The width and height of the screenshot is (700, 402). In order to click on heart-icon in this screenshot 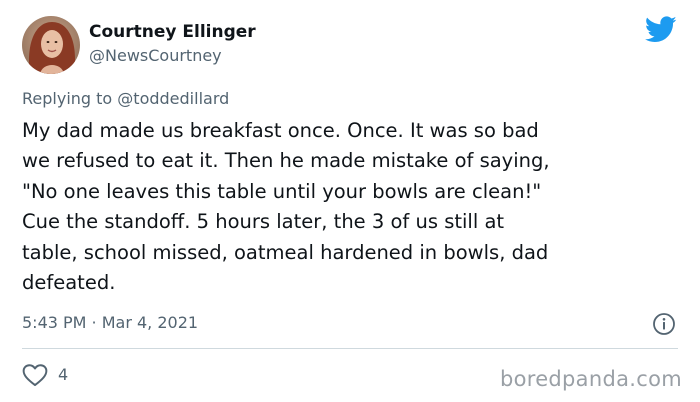, I will do `click(35, 375)`.